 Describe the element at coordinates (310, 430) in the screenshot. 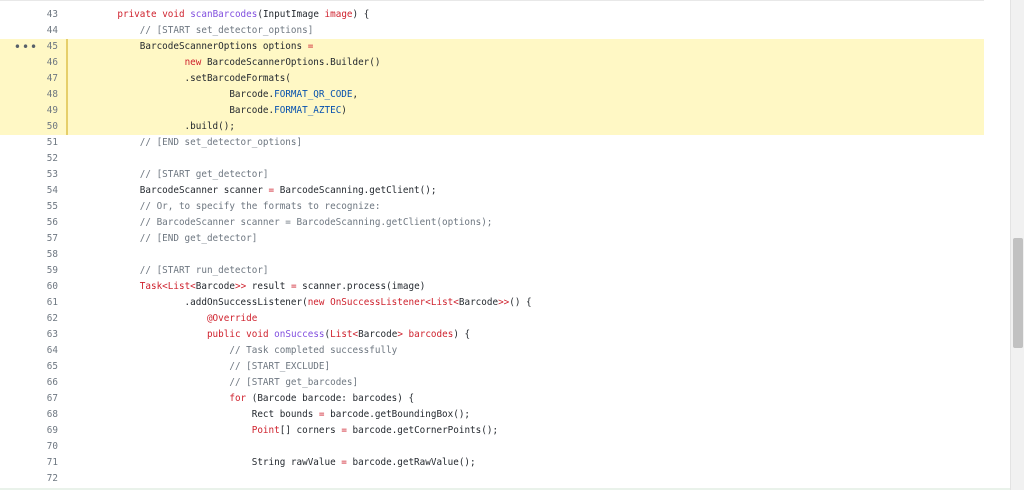

I see `code-token: [] corners` at that location.